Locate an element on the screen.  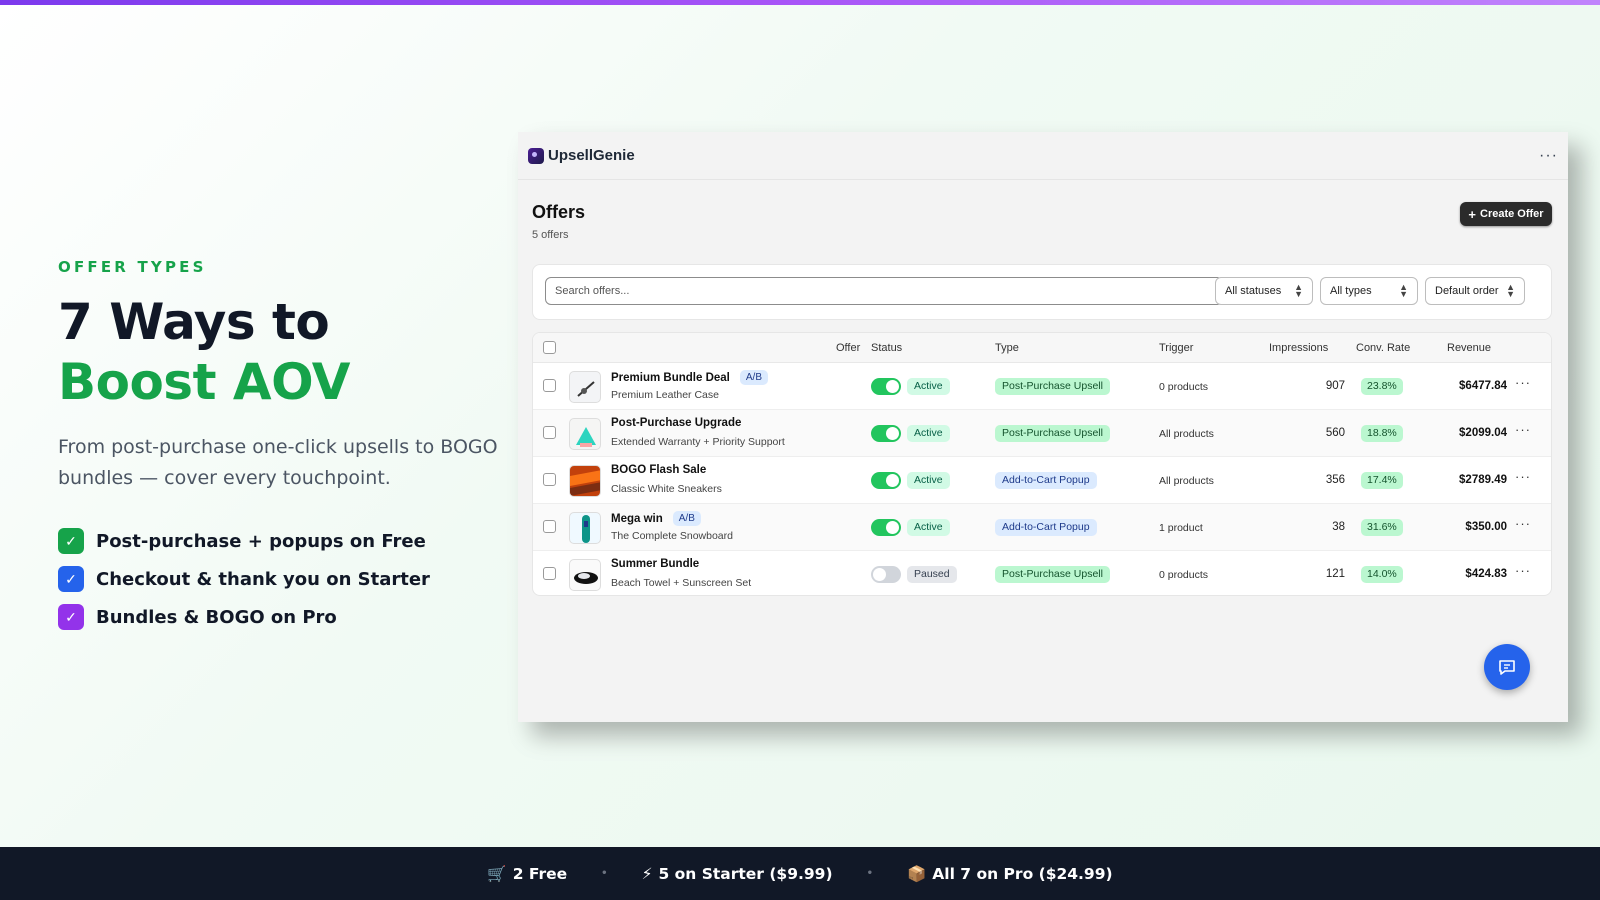
app-header: UpsellGenie ··· is located at coordinates (1043, 156).